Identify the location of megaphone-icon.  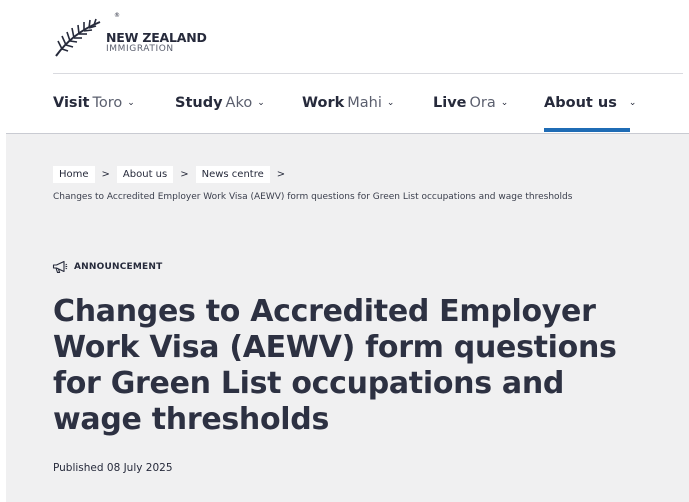
(60, 267).